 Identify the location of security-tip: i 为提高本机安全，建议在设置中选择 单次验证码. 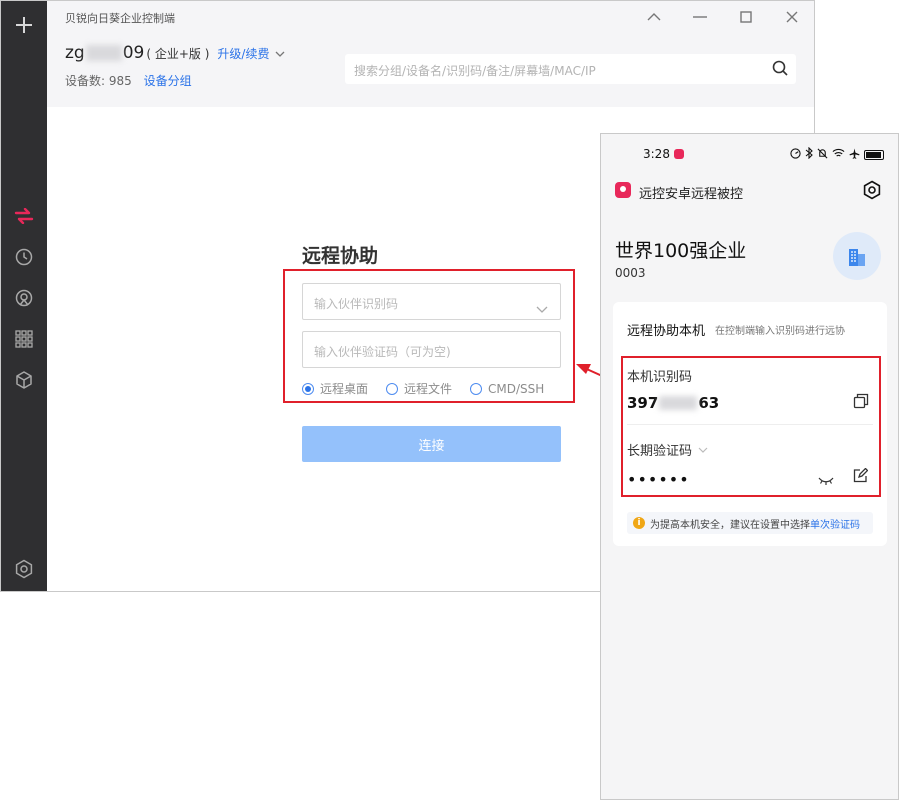
(750, 523).